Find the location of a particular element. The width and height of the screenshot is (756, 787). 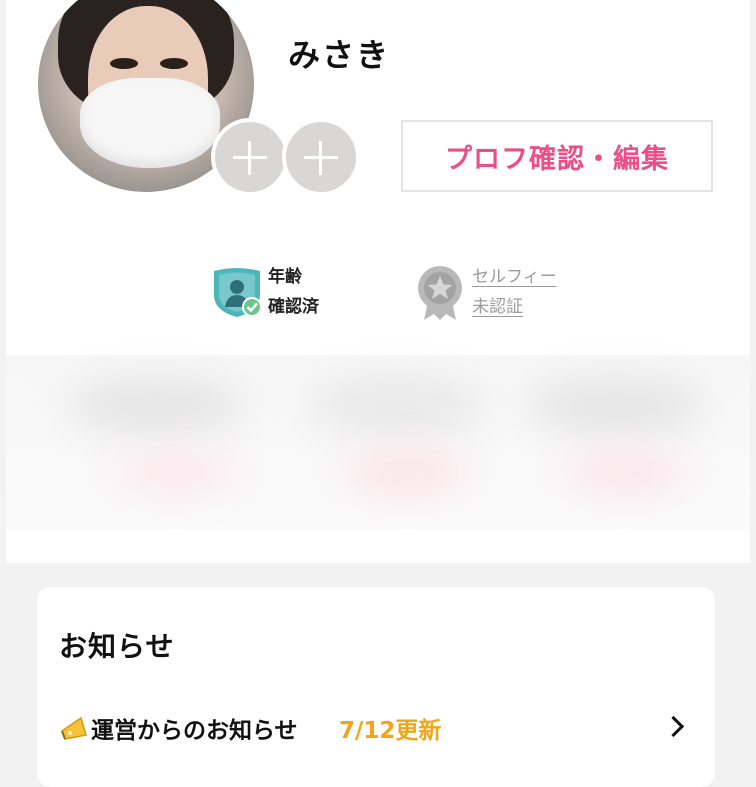

avatar-mask is located at coordinates (150, 123).